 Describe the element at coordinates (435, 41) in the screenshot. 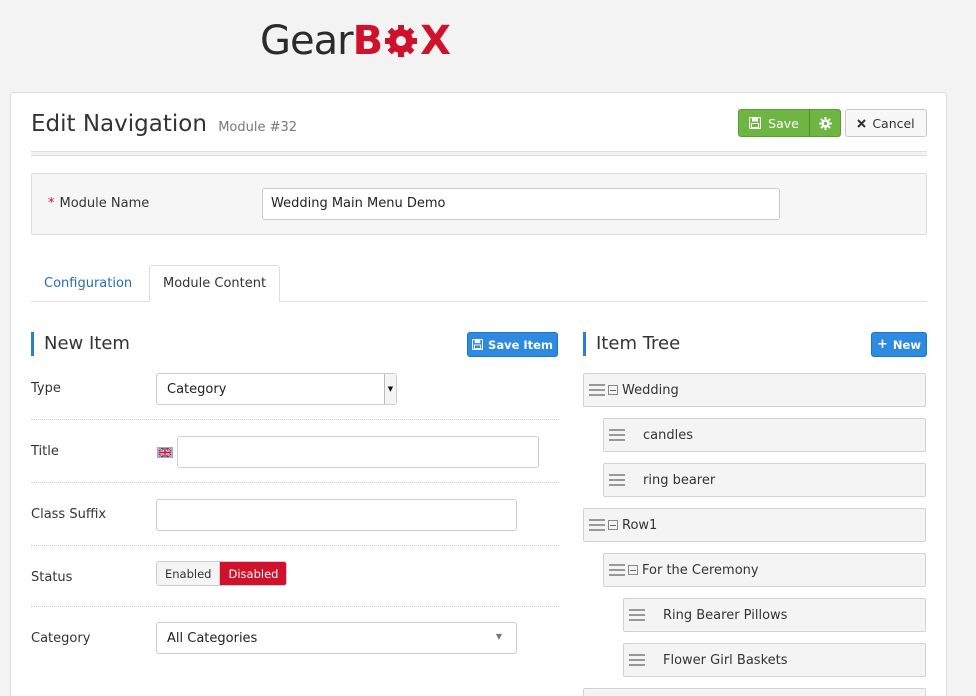

I see `logo-letter-x: X` at that location.